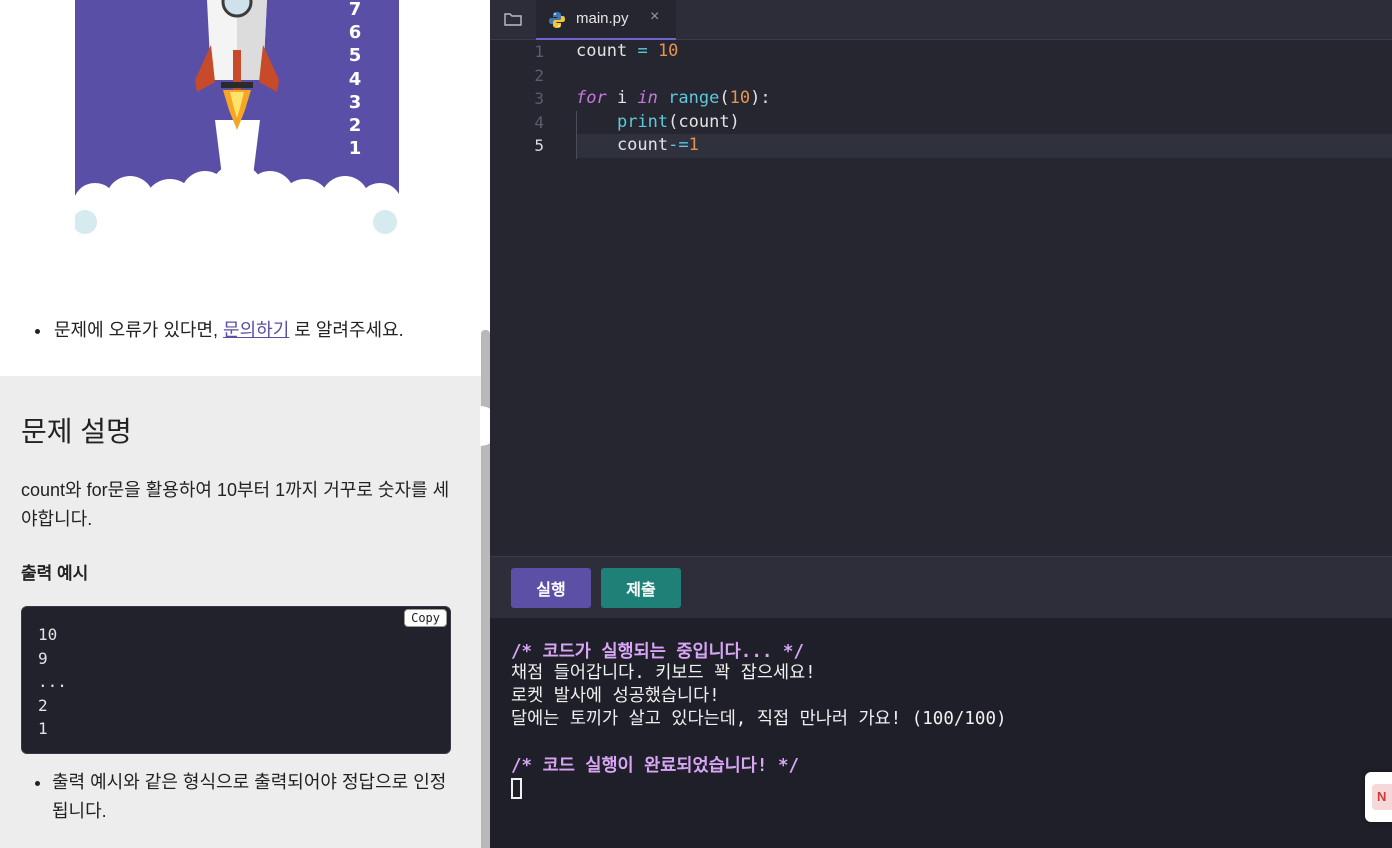 This screenshot has height=848, width=1392. Describe the element at coordinates (941, 123) in the screenshot. I see `code-line: 4 print(count)` at that location.